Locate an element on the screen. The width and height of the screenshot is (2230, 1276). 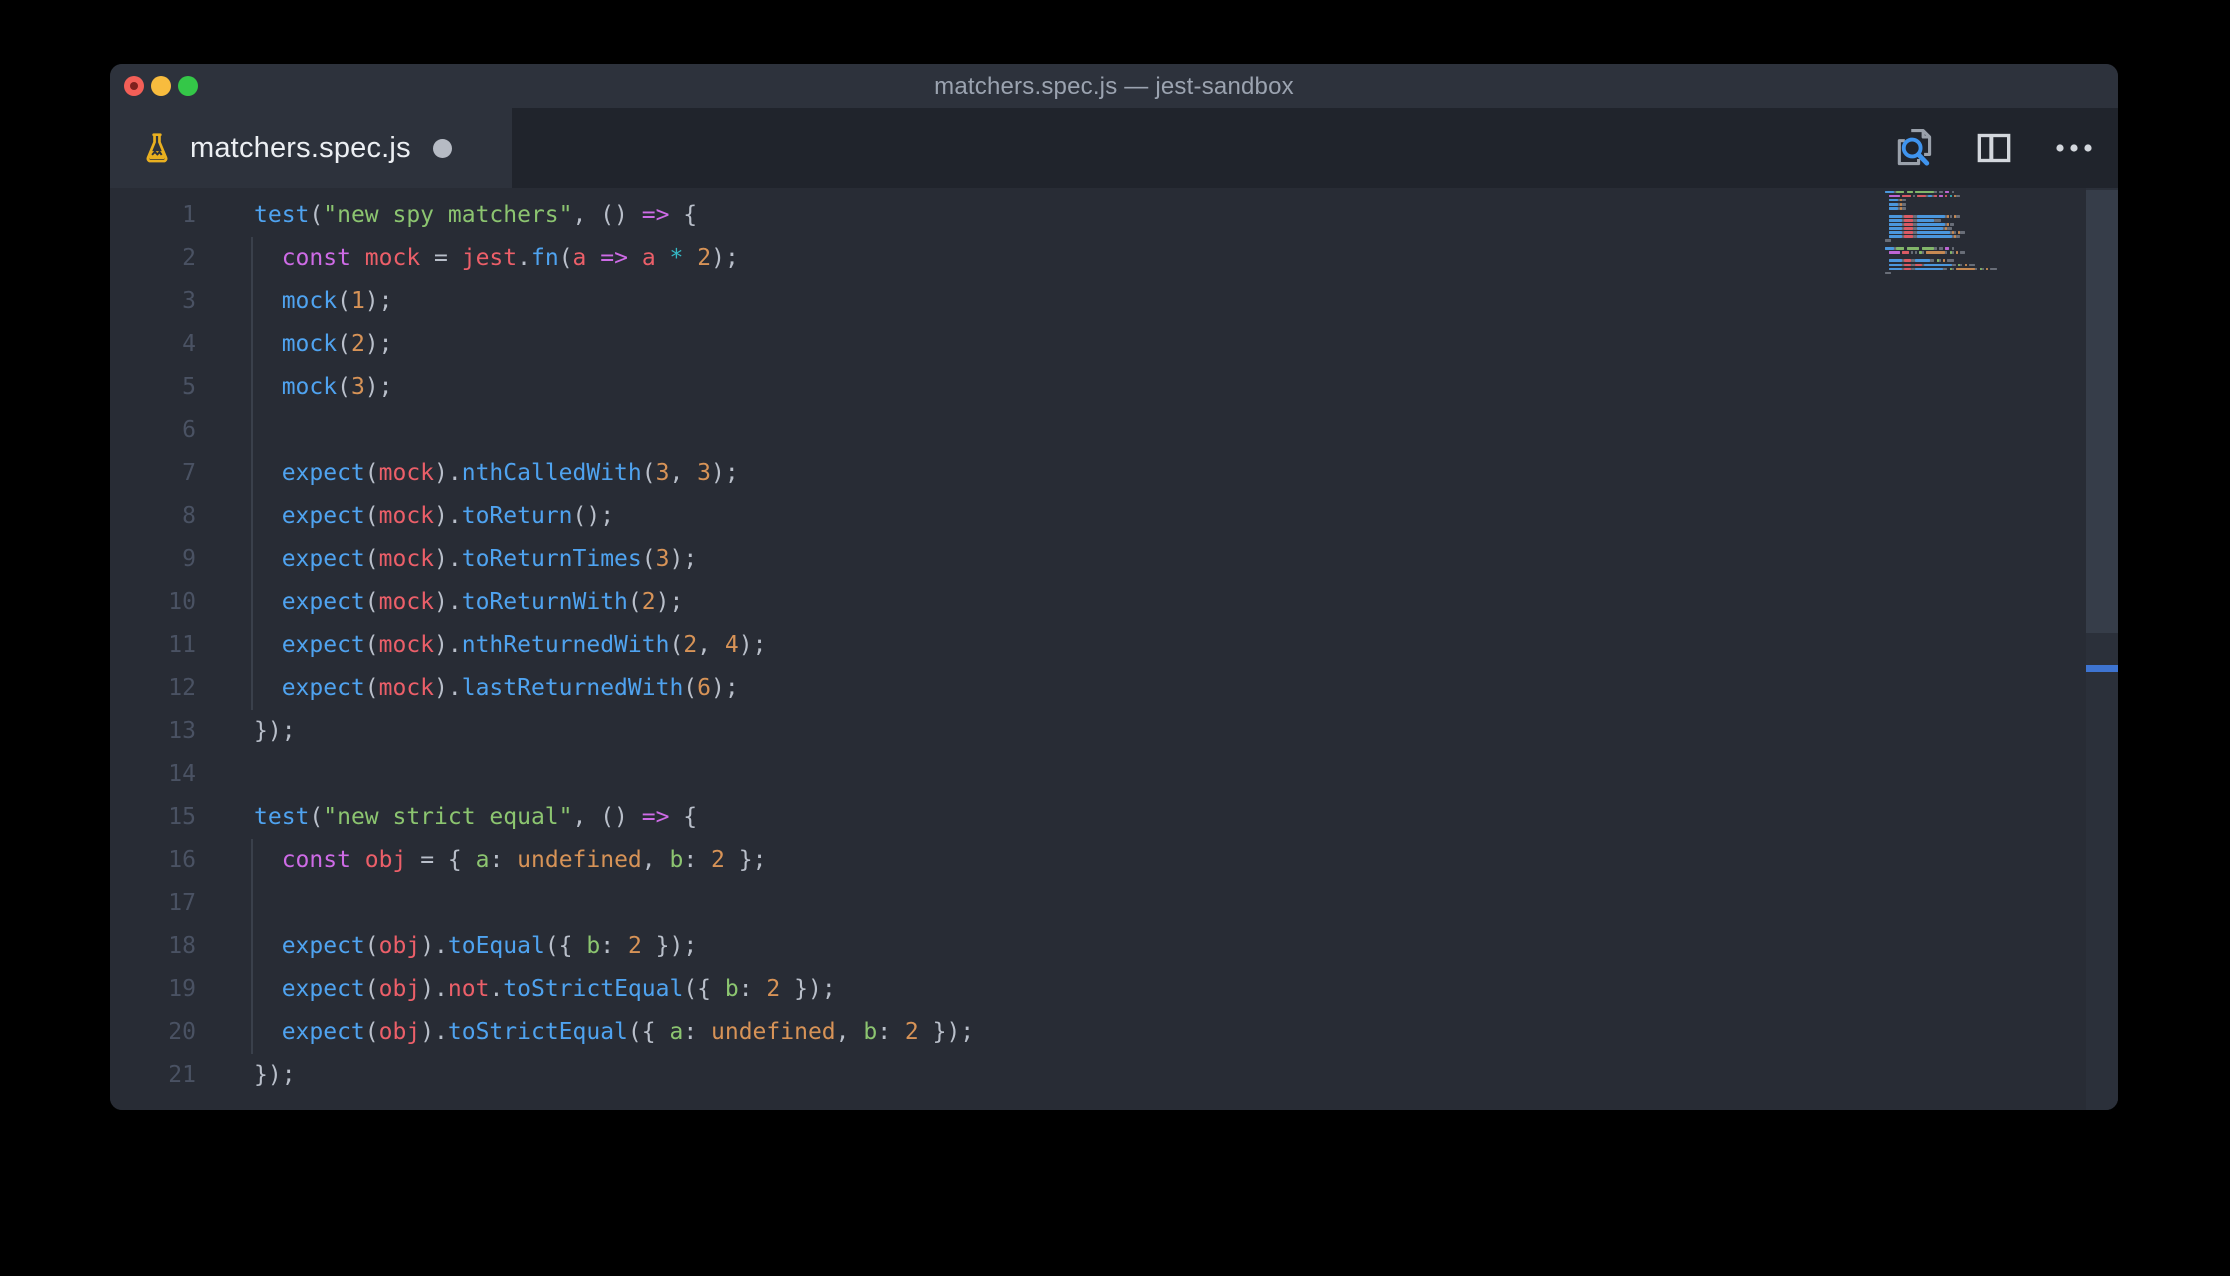
code-line: 11 expect(mock).nthReturnedWith(2, 4); is located at coordinates (1009, 645).